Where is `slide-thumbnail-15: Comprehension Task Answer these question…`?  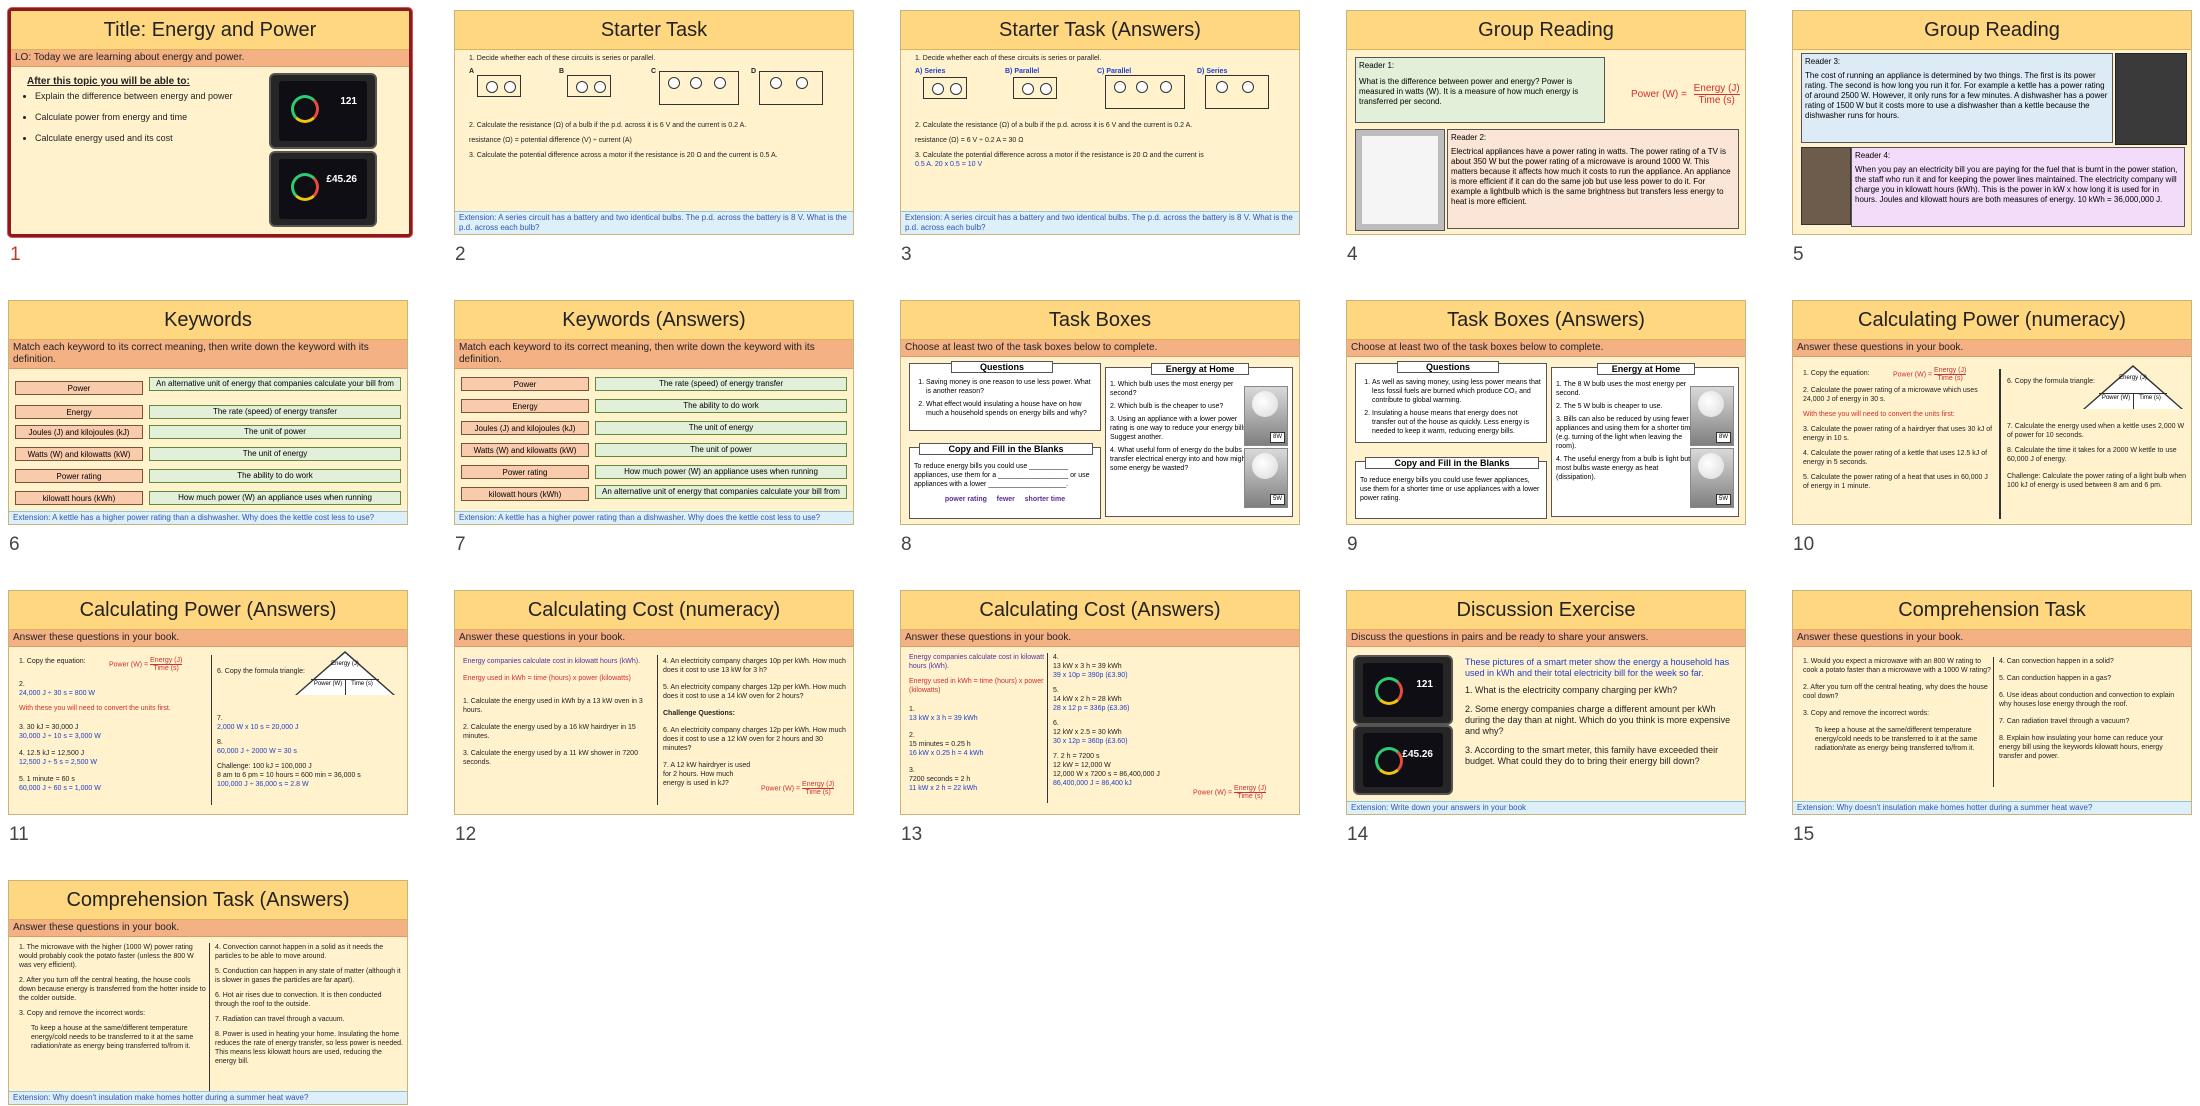
slide-thumbnail-15: Comprehension Task Answer these question… is located at coordinates (1992, 702).